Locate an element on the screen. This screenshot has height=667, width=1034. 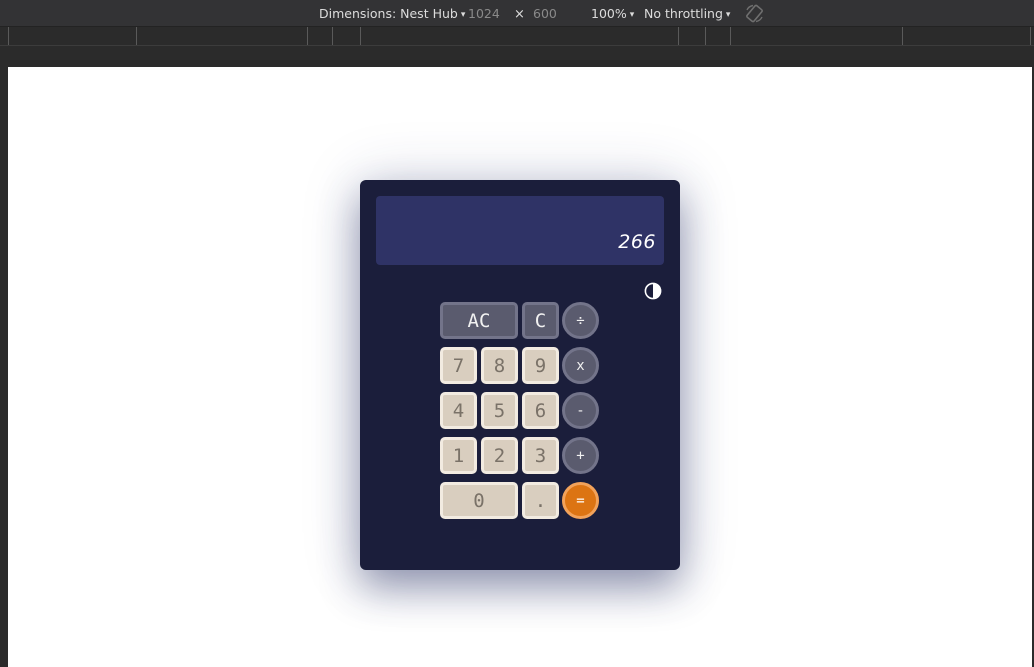
device-dimensions-dropdown: Dimensions: Nest Hub ▾ is located at coordinates (392, 14).